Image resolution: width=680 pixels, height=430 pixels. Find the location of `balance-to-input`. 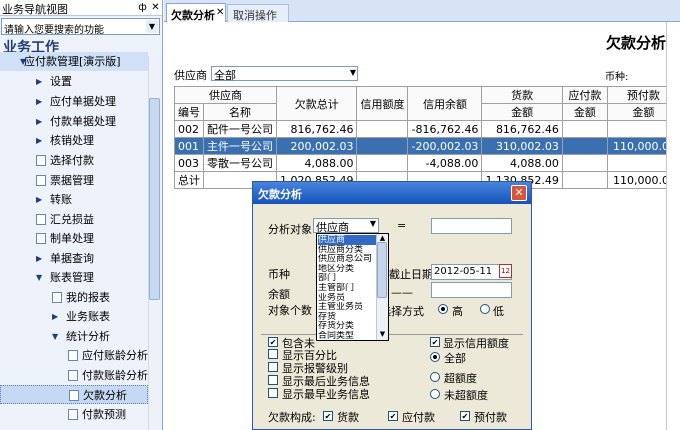

balance-to-input is located at coordinates (471, 290).